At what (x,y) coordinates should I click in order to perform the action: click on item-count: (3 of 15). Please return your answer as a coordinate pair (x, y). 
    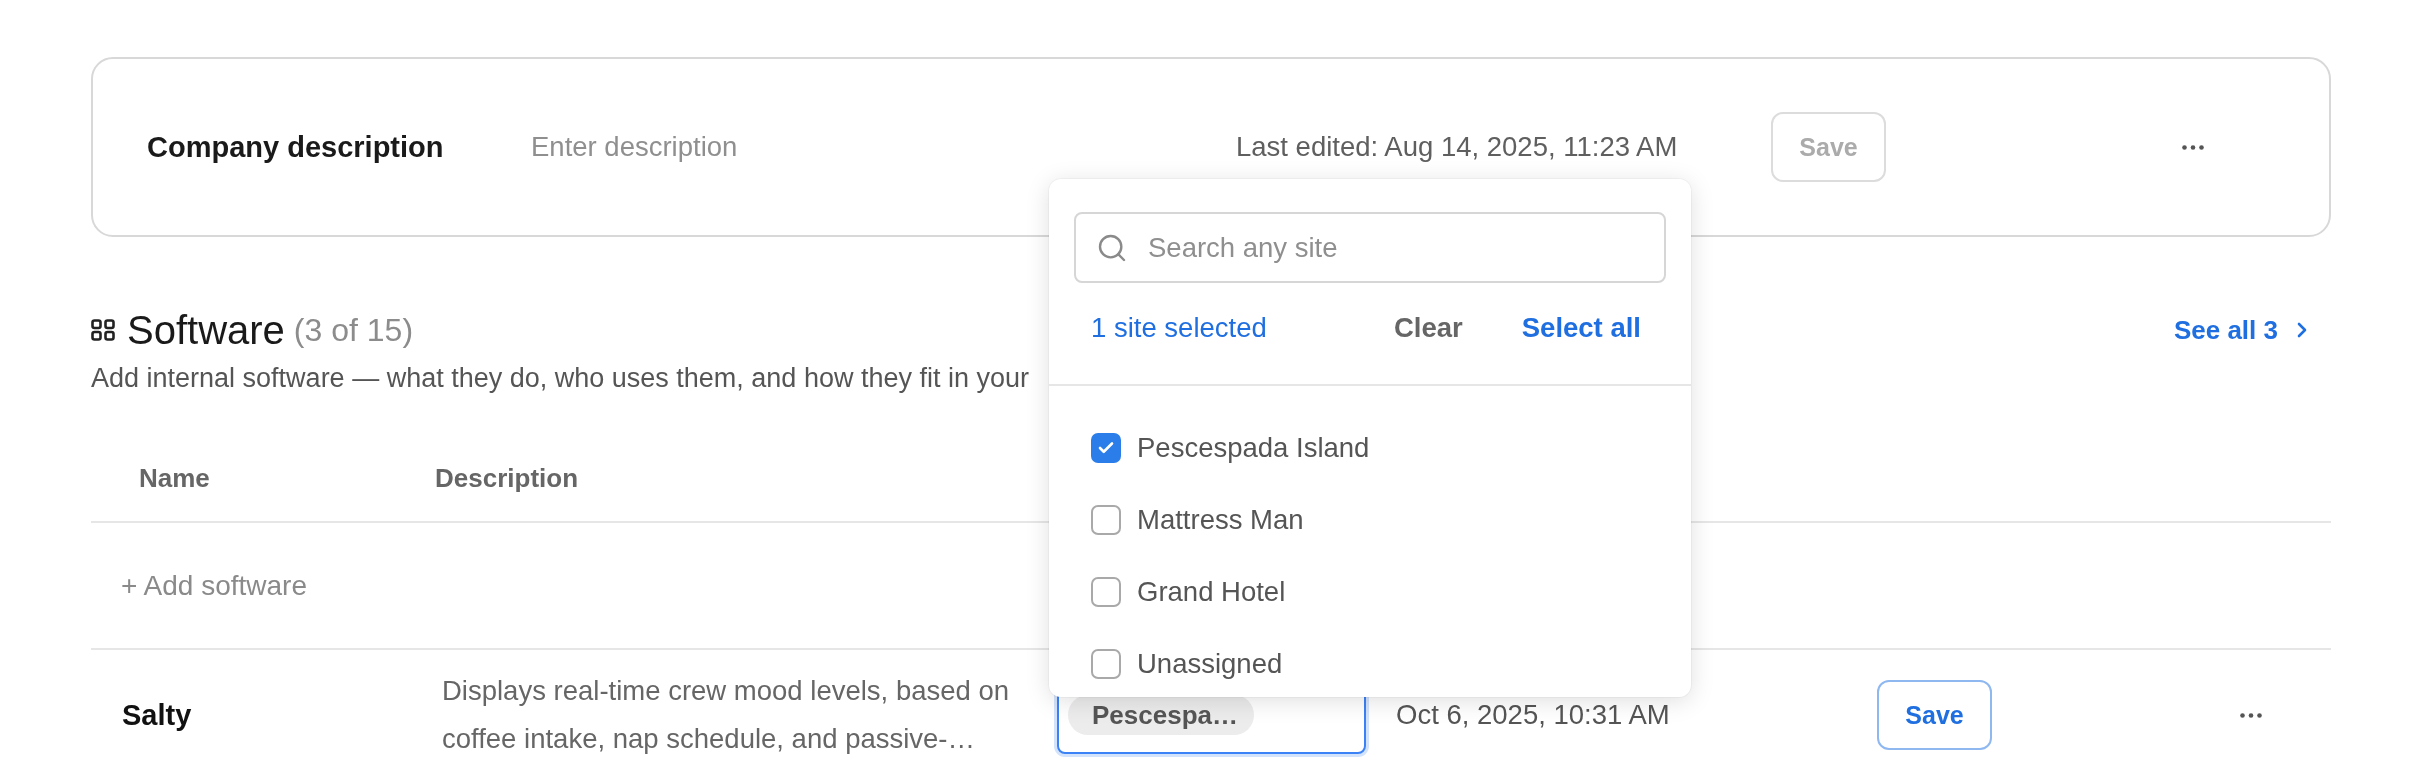
    Looking at the image, I should click on (353, 330).